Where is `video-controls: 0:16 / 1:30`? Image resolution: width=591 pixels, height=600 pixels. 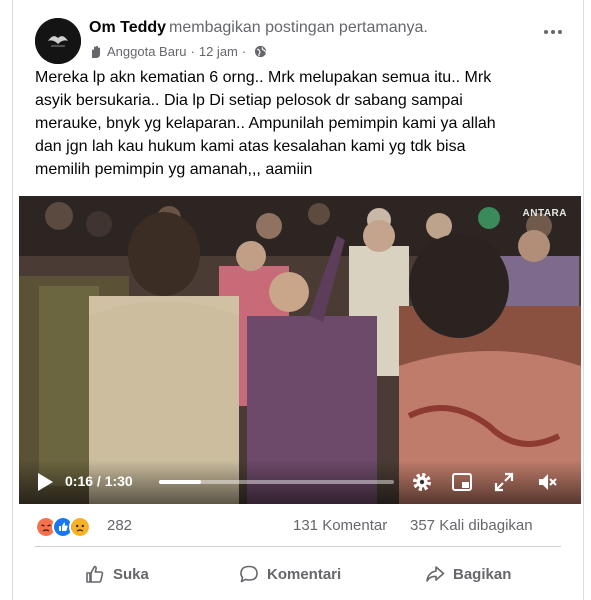 video-controls: 0:16 / 1:30 is located at coordinates (300, 482).